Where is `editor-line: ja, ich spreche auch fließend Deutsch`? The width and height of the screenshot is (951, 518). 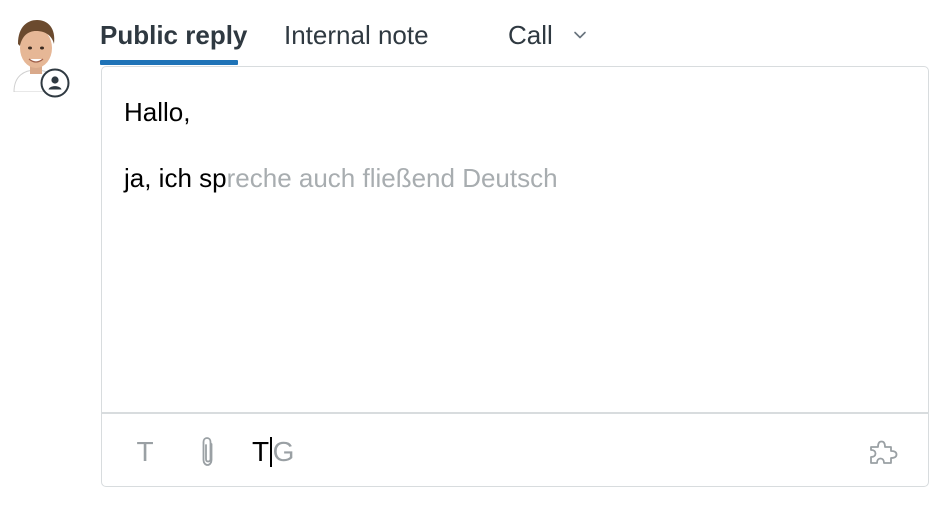 editor-line: ja, ich spreche auch fließend Deutsch is located at coordinates (341, 178).